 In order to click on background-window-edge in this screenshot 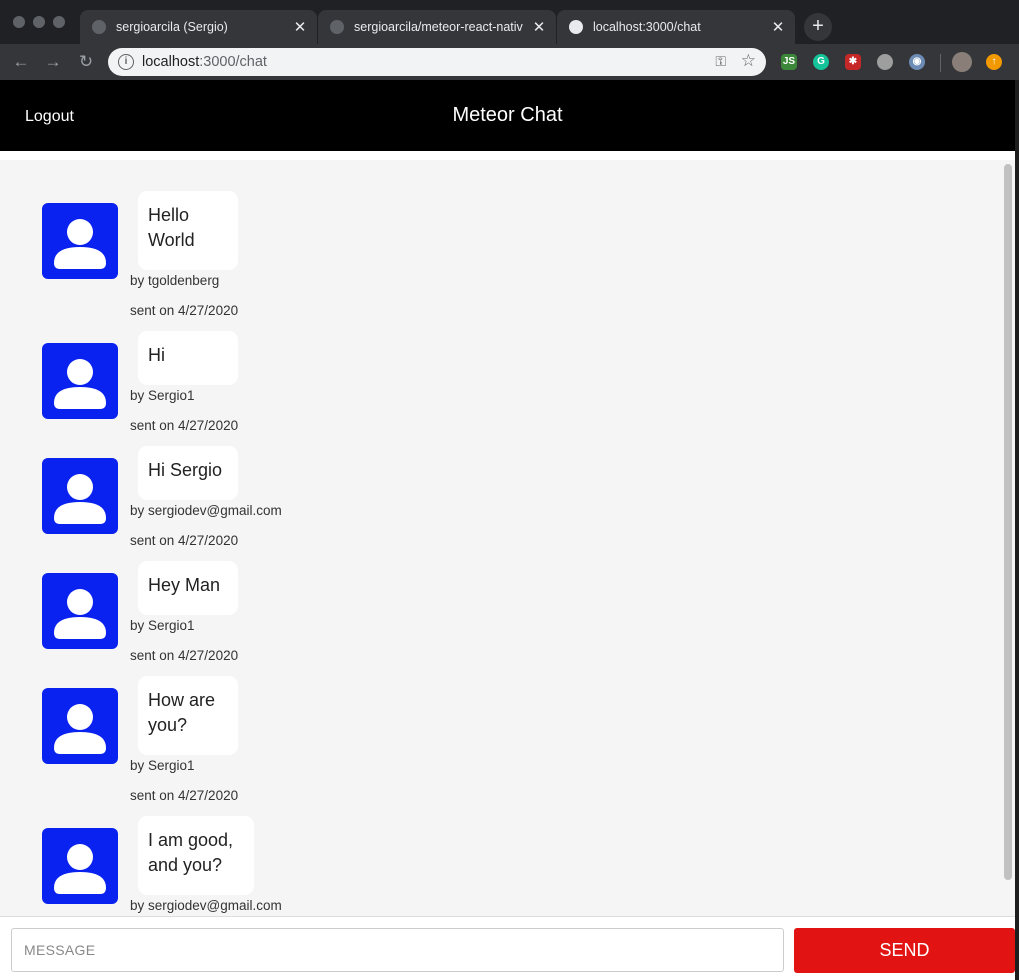, I will do `click(1017, 530)`.